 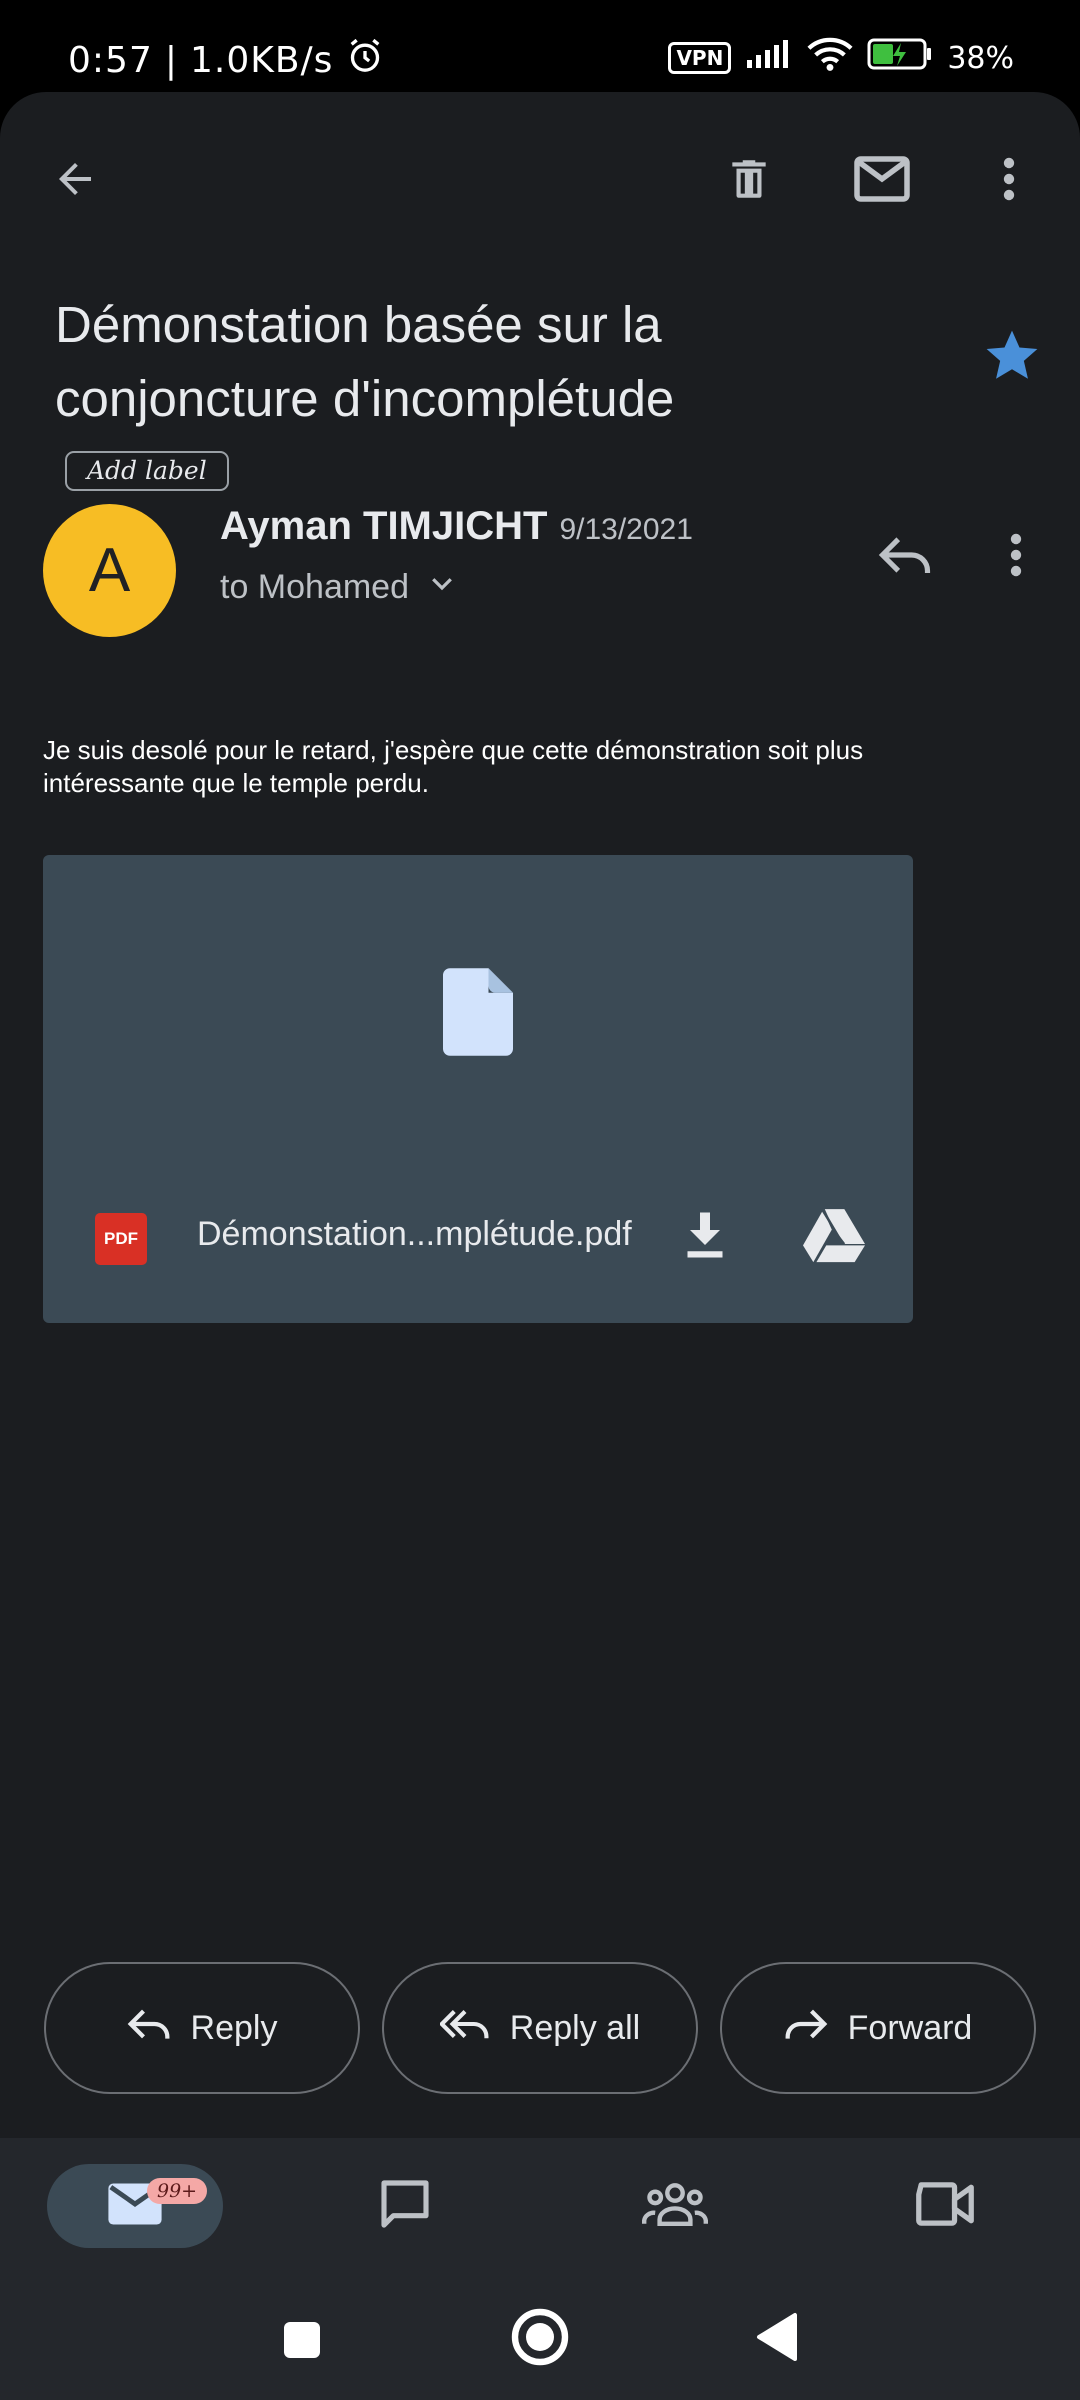 I want to click on reply-actions: Reply Reply all Forward, so click(x=540, y=2028).